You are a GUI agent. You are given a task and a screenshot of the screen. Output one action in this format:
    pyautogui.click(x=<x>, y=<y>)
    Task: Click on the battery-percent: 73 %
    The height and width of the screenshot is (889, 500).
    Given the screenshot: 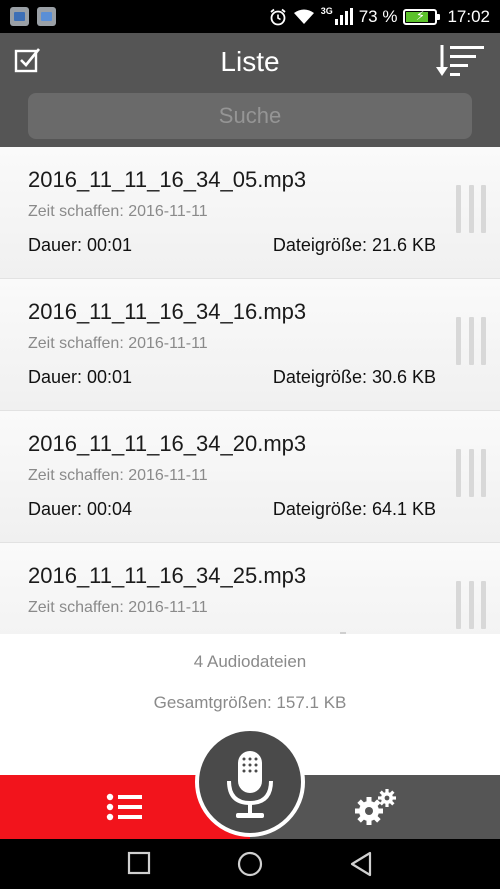 What is the action you would take?
    pyautogui.click(x=378, y=16)
    